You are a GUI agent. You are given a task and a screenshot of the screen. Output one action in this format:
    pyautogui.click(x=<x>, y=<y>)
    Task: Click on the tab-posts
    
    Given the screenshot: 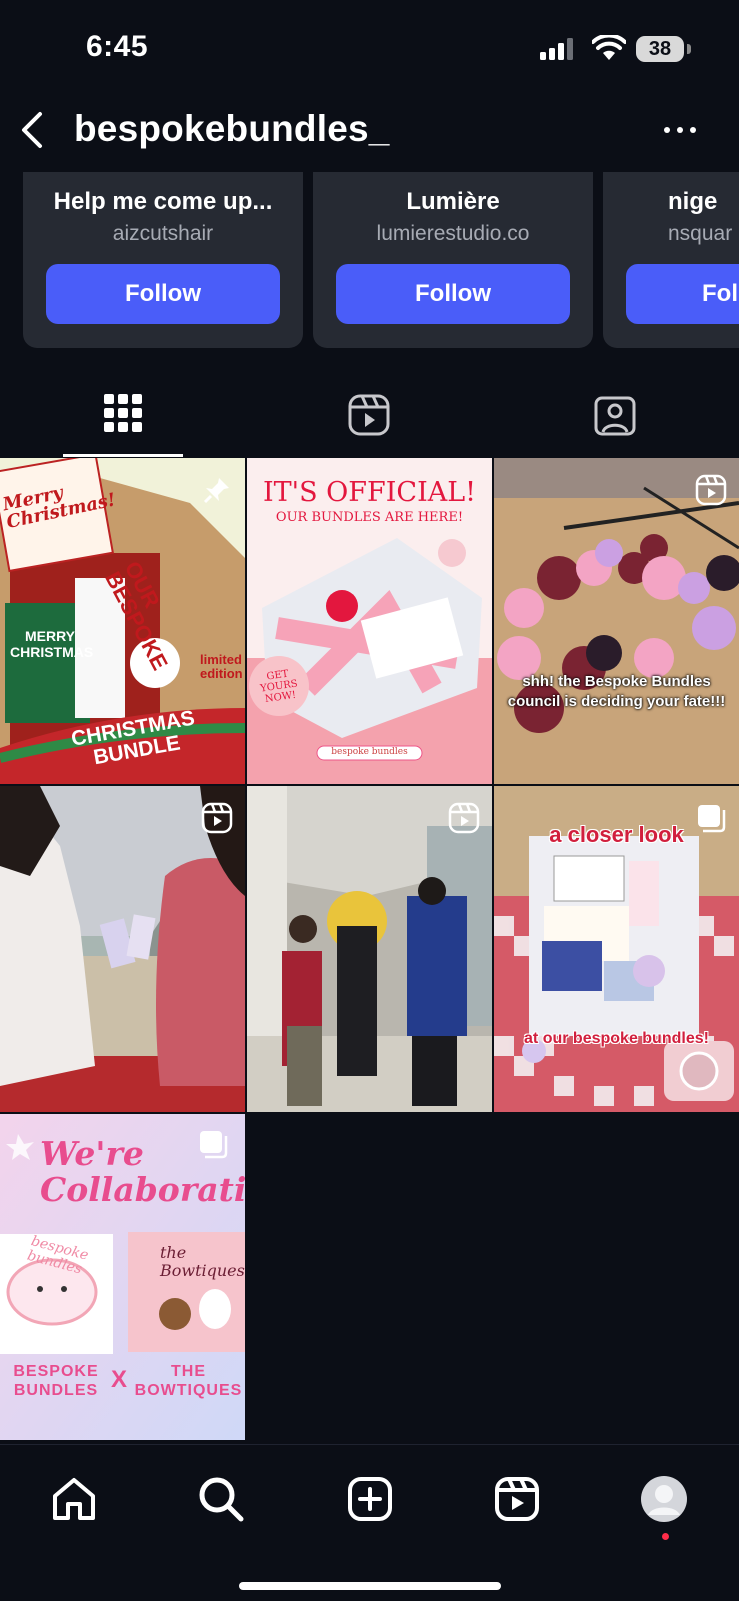 What is the action you would take?
    pyautogui.click(x=123, y=419)
    